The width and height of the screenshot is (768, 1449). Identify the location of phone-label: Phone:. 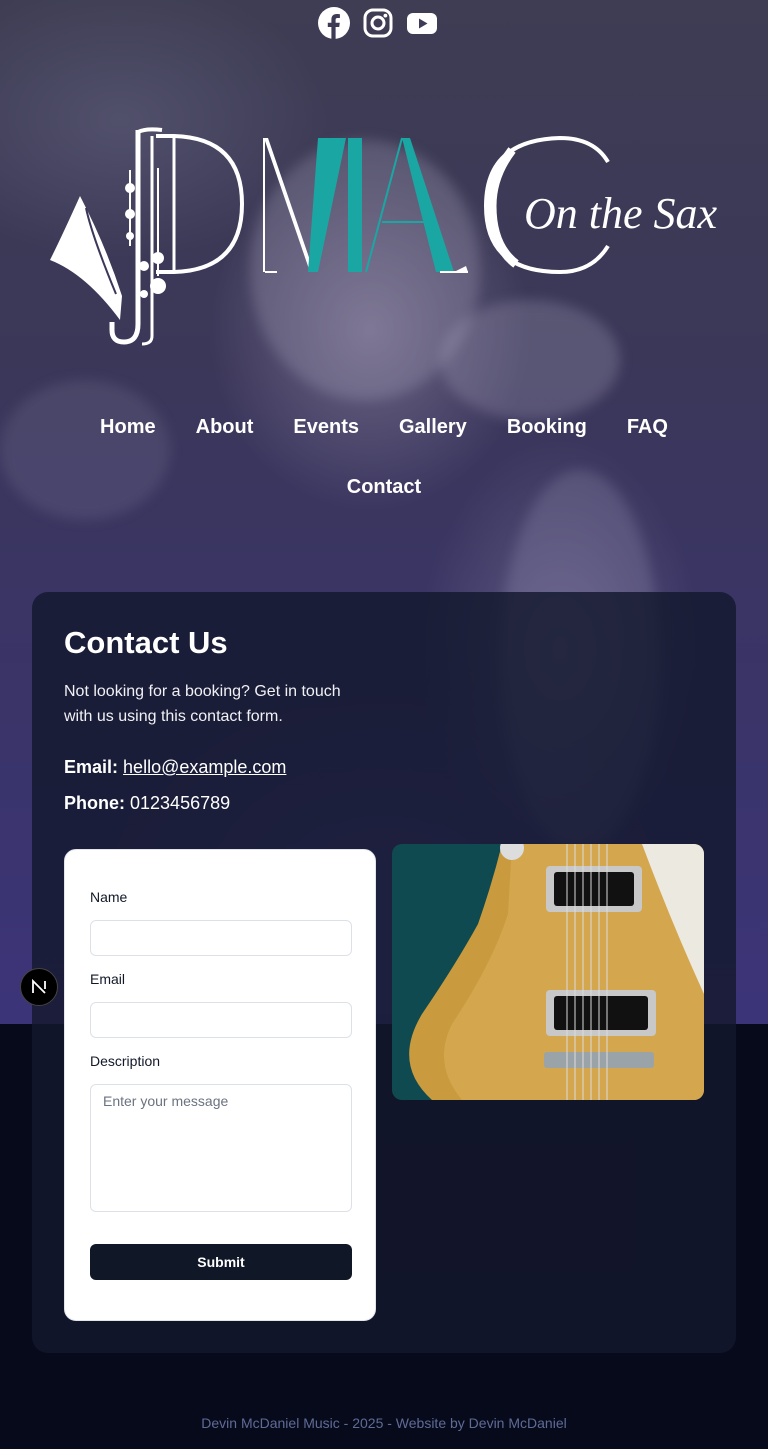
(94, 803).